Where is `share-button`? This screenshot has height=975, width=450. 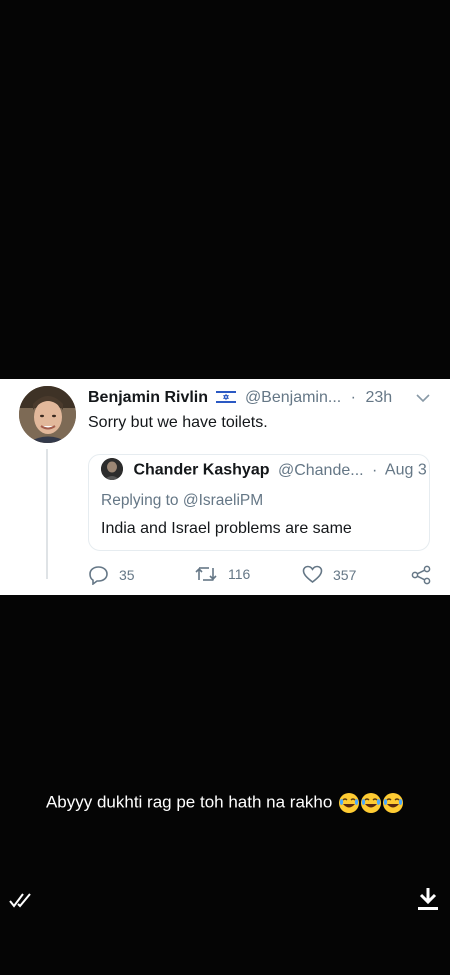 share-button is located at coordinates (426, 575).